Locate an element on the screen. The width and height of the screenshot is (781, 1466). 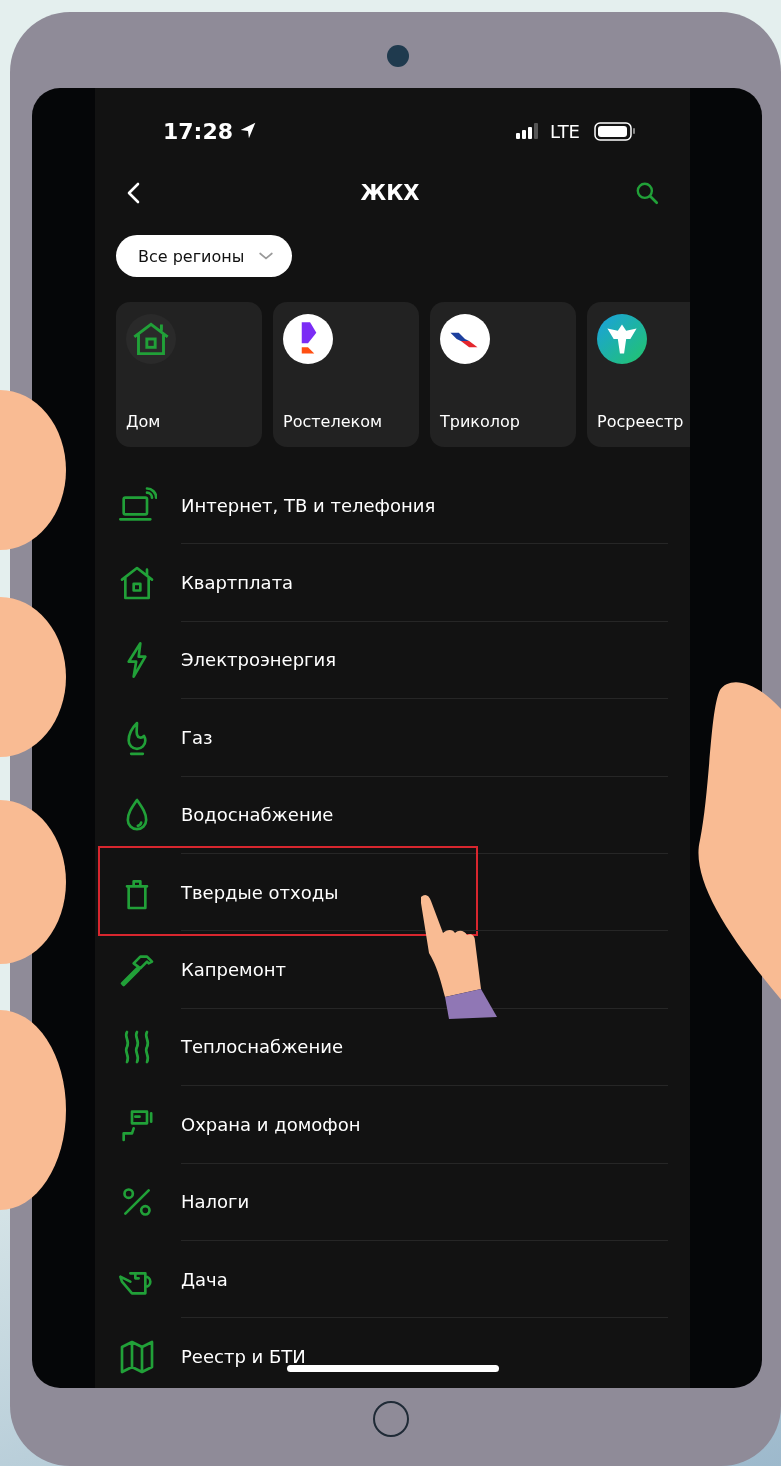
category-label: Охрана и домофон is located at coordinates (271, 1124).